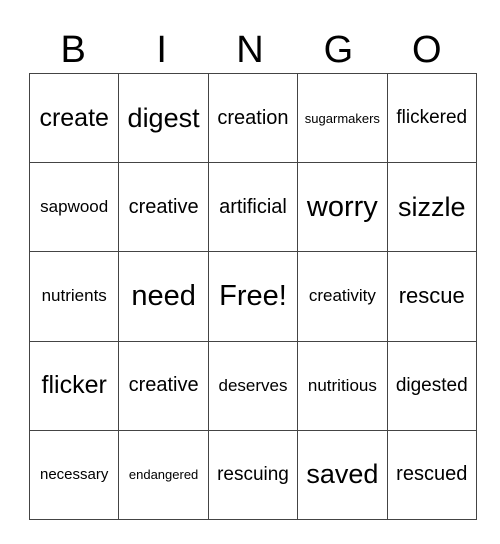 The height and width of the screenshot is (544, 500). I want to click on bingo-cell: flickered, so click(431, 118).